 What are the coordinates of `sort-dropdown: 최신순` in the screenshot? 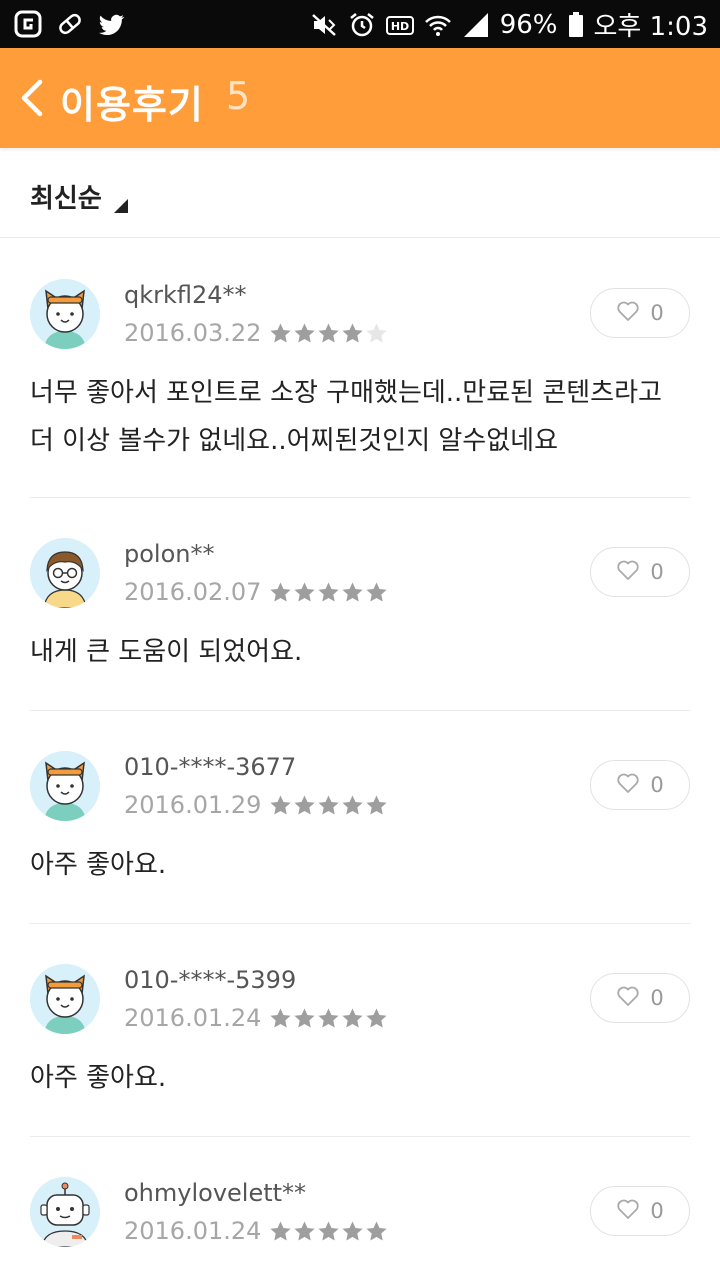 It's located at (79, 196).